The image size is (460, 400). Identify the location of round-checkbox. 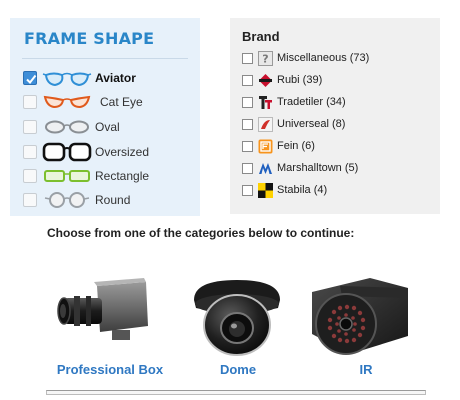
(30, 200).